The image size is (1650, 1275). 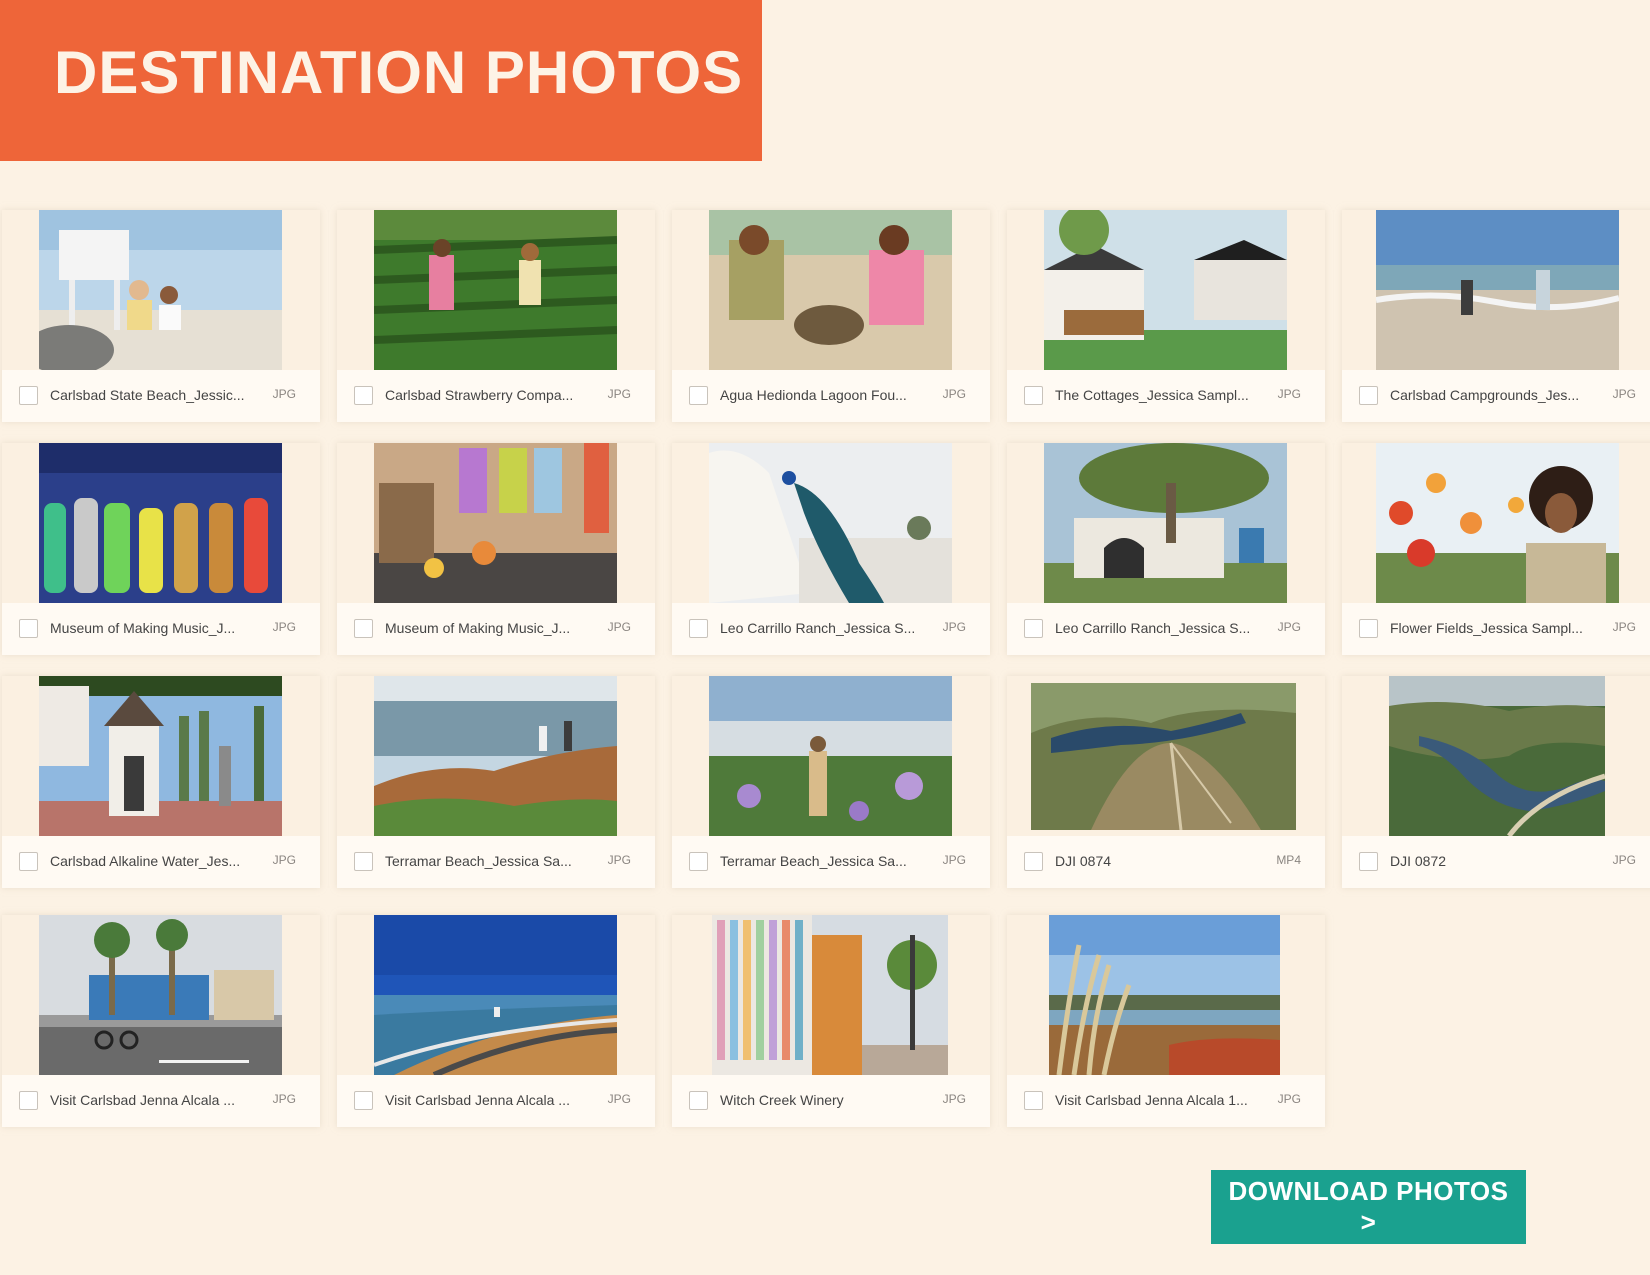 I want to click on photo-meta: Visit Carlsbad Jenna Alcala ... JPG, so click(x=161, y=1101).